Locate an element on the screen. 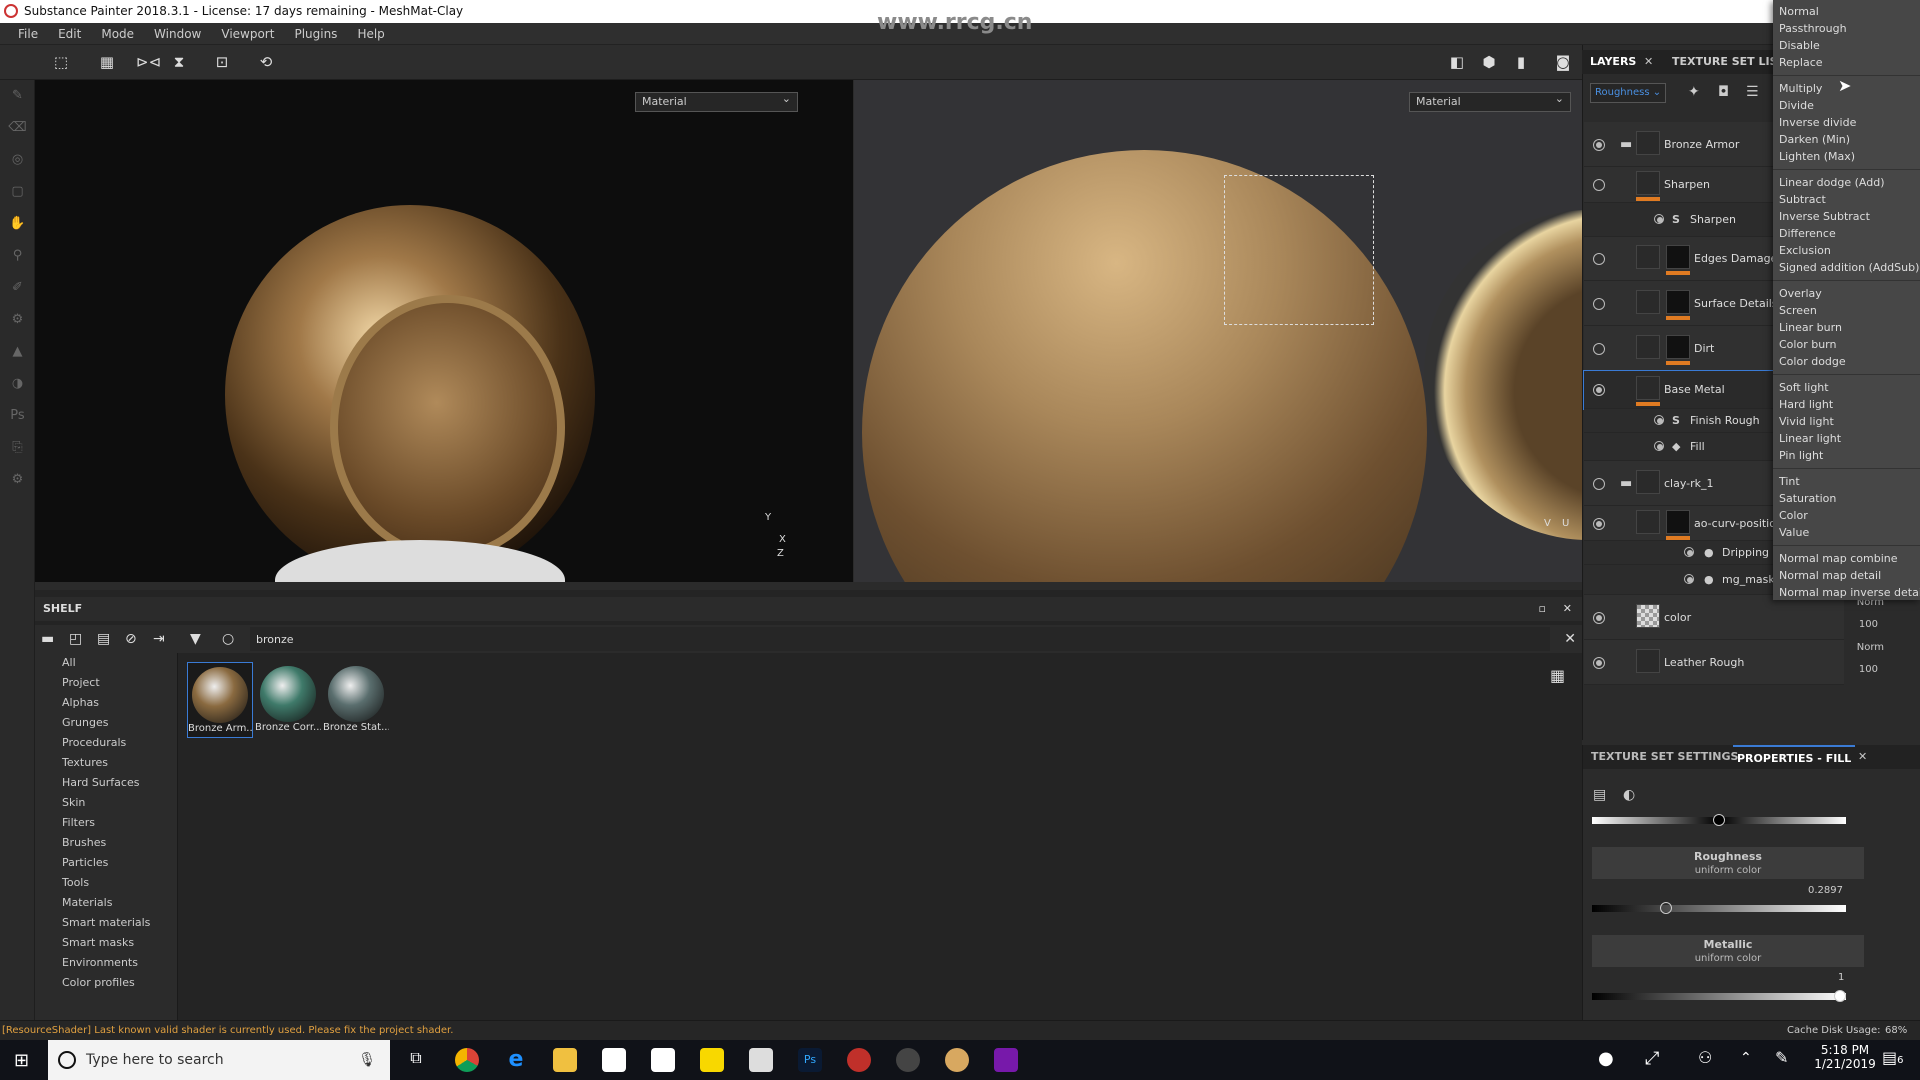 Image resolution: width=1920 pixels, height=1080 pixels. blend-mode-option: Color is located at coordinates (1846, 515).